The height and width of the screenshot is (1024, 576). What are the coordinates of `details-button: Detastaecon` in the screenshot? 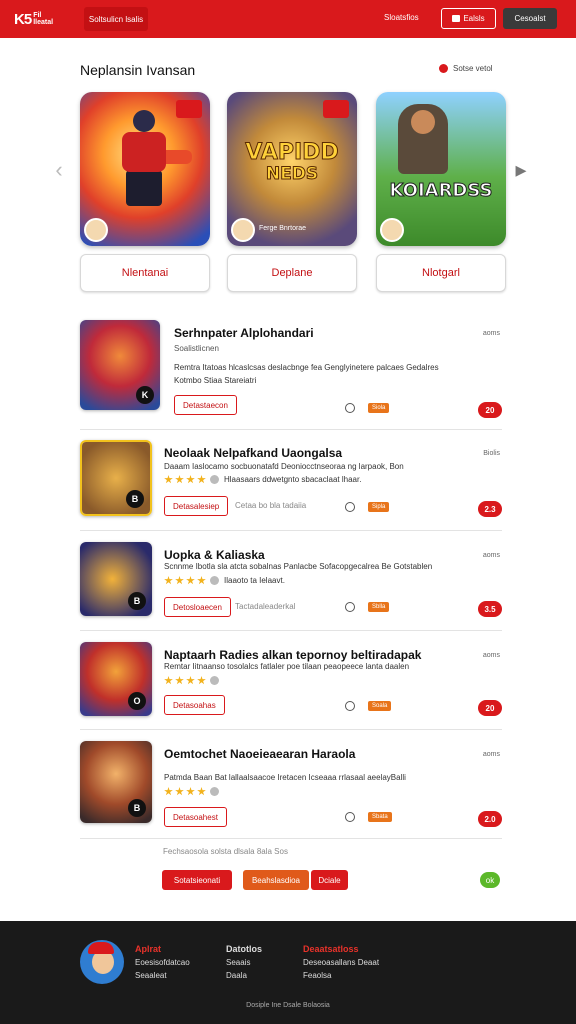 It's located at (205, 405).